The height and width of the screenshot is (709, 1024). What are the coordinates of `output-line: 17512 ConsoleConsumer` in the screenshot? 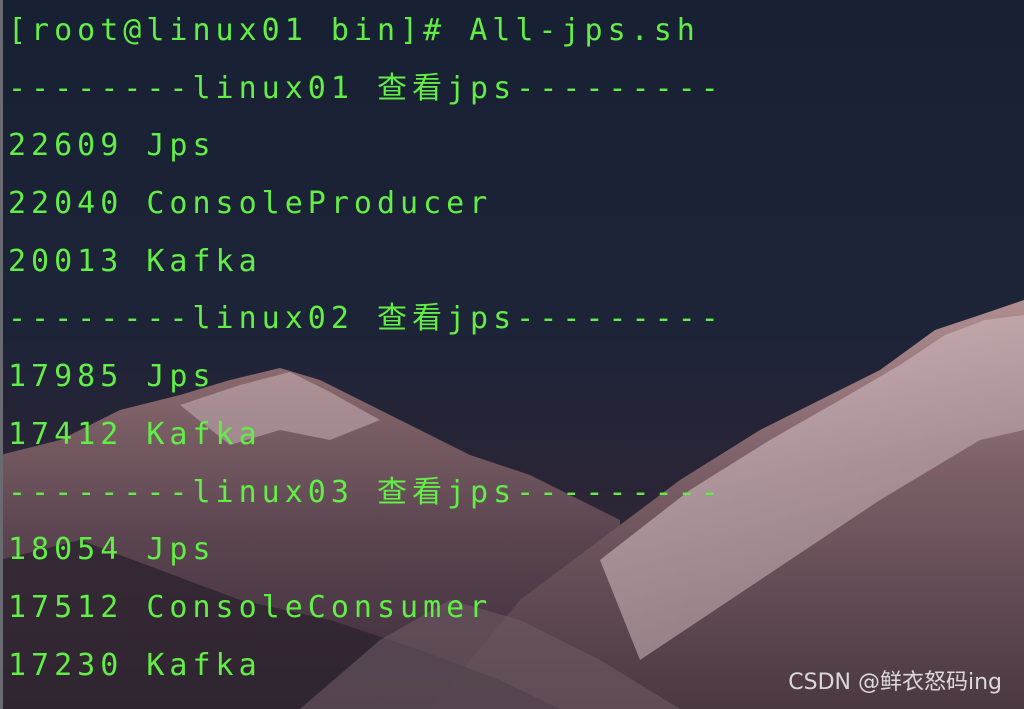 It's located at (250, 607).